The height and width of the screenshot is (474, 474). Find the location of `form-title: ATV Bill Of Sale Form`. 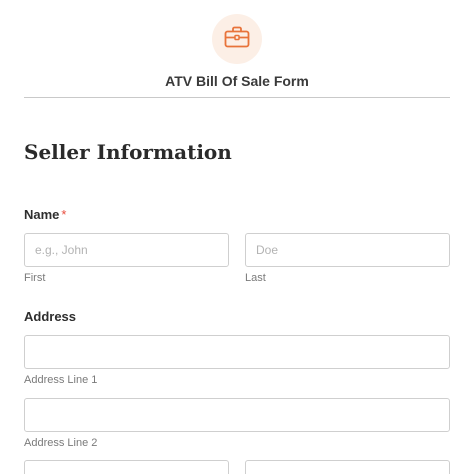

form-title: ATV Bill Of Sale Form is located at coordinates (237, 81).